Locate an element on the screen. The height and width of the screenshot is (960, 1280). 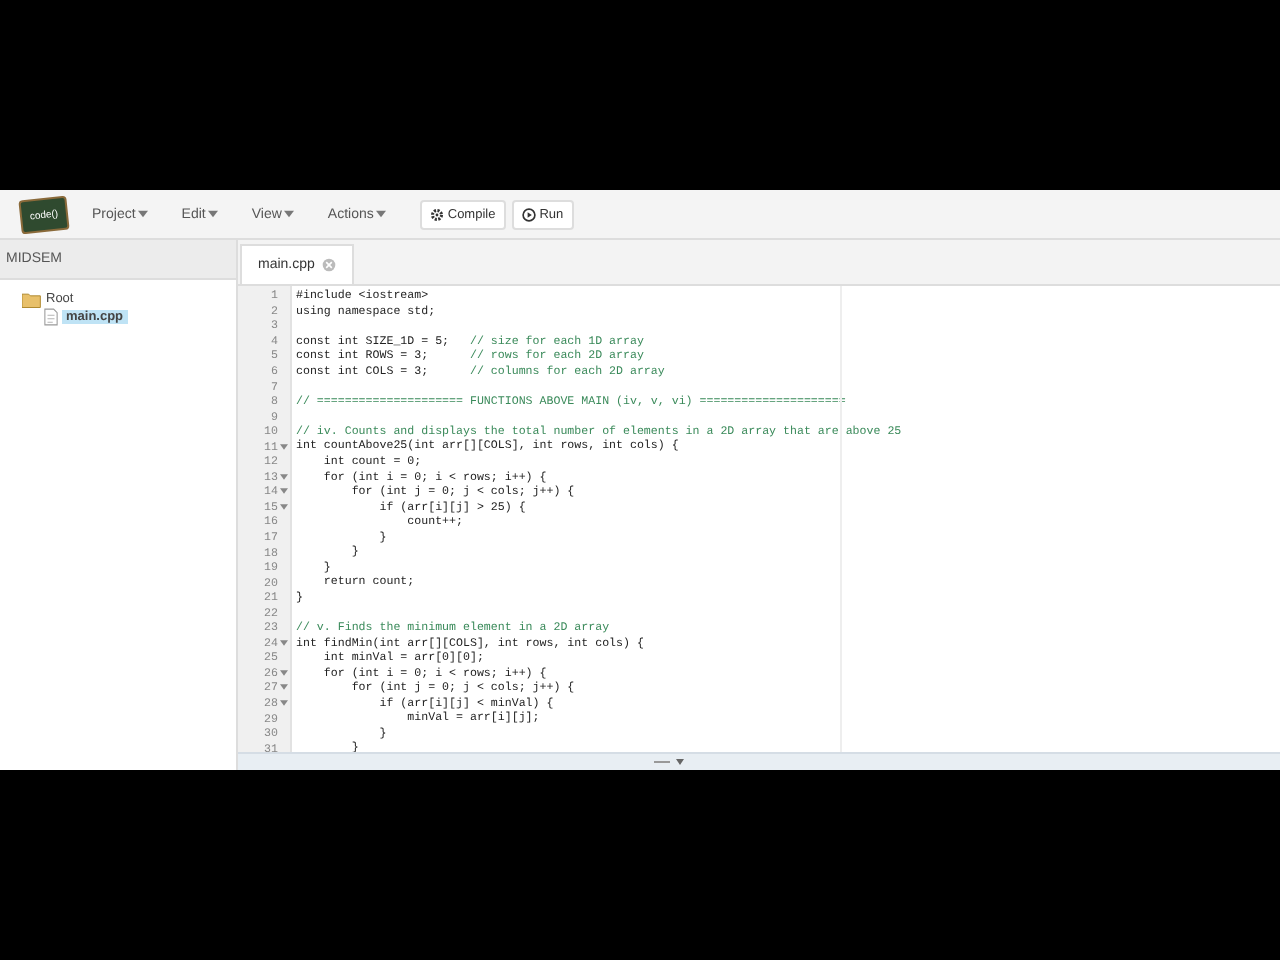
gear-icon is located at coordinates (436, 214).